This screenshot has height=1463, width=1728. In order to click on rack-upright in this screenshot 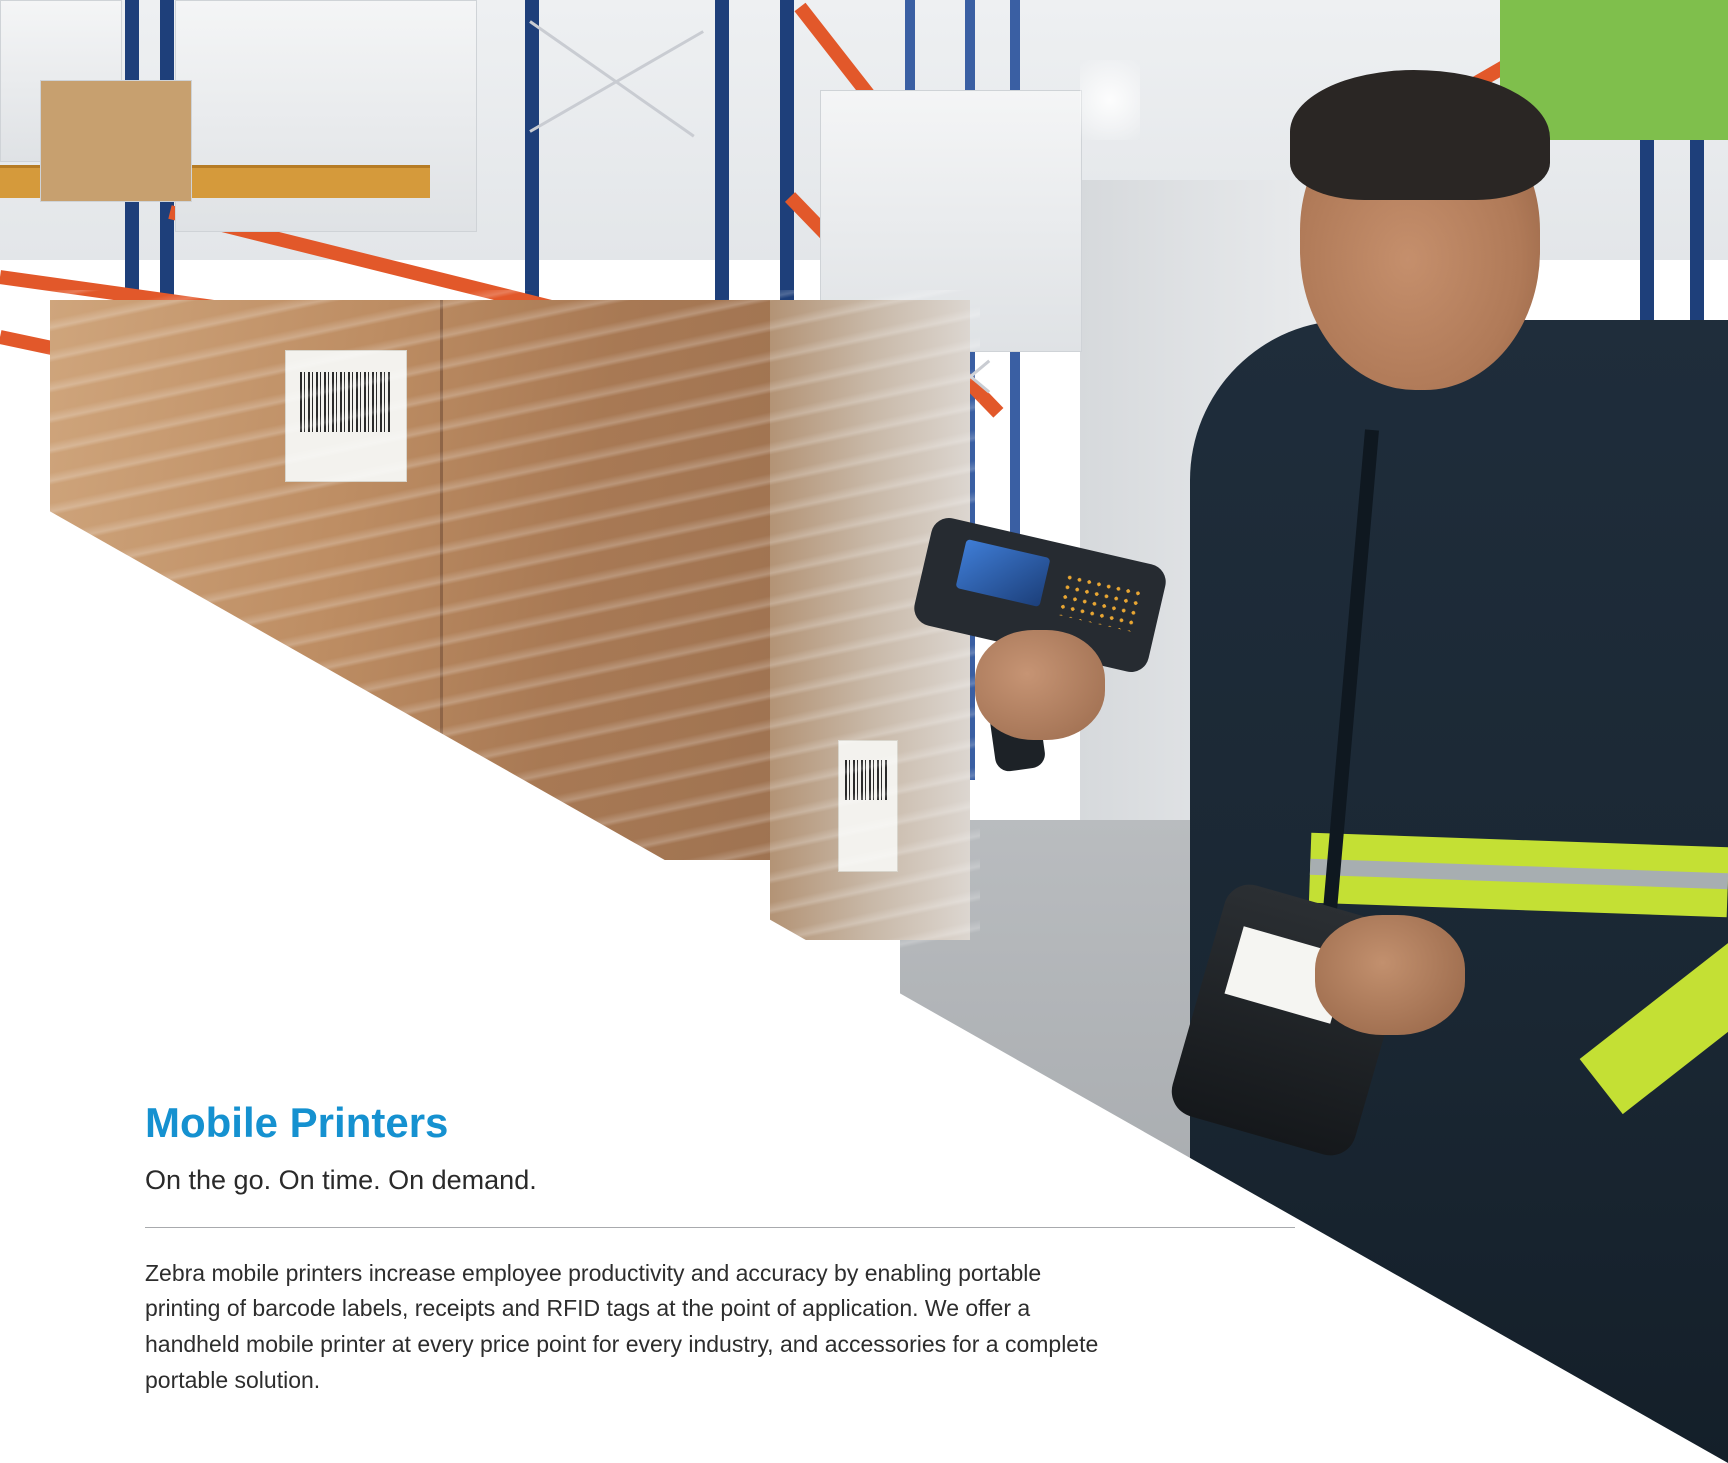, I will do `click(532, 150)`.